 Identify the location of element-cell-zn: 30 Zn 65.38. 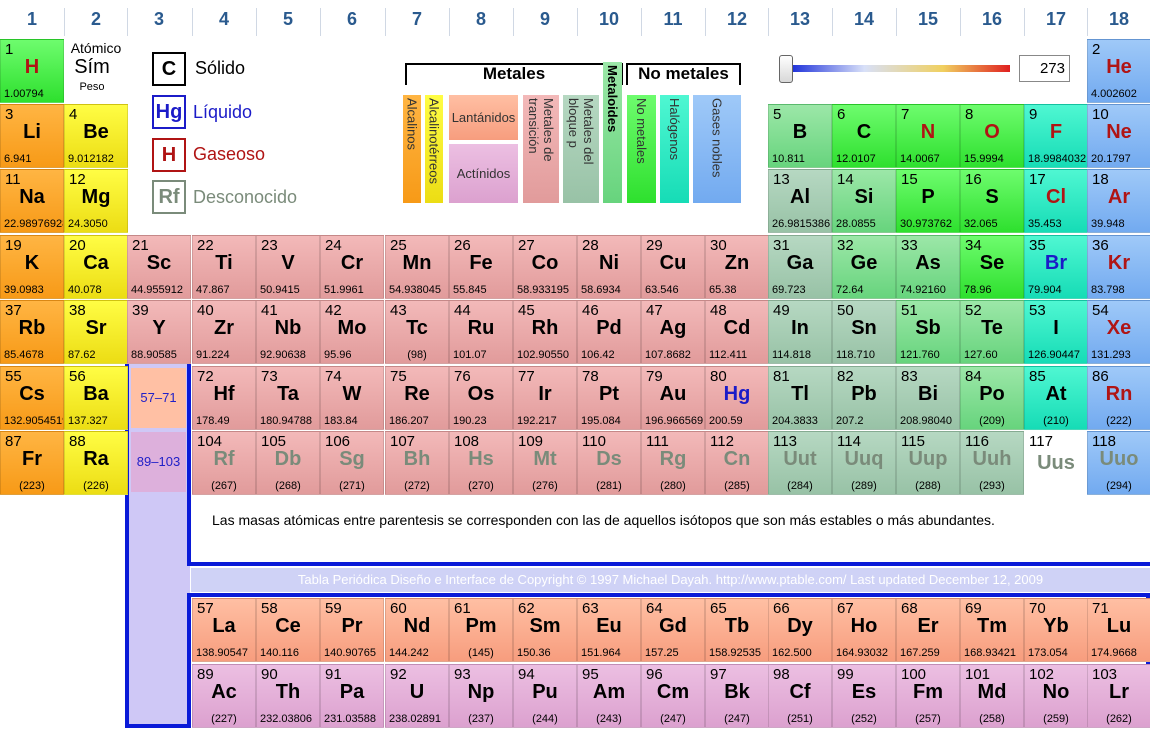
(737, 267).